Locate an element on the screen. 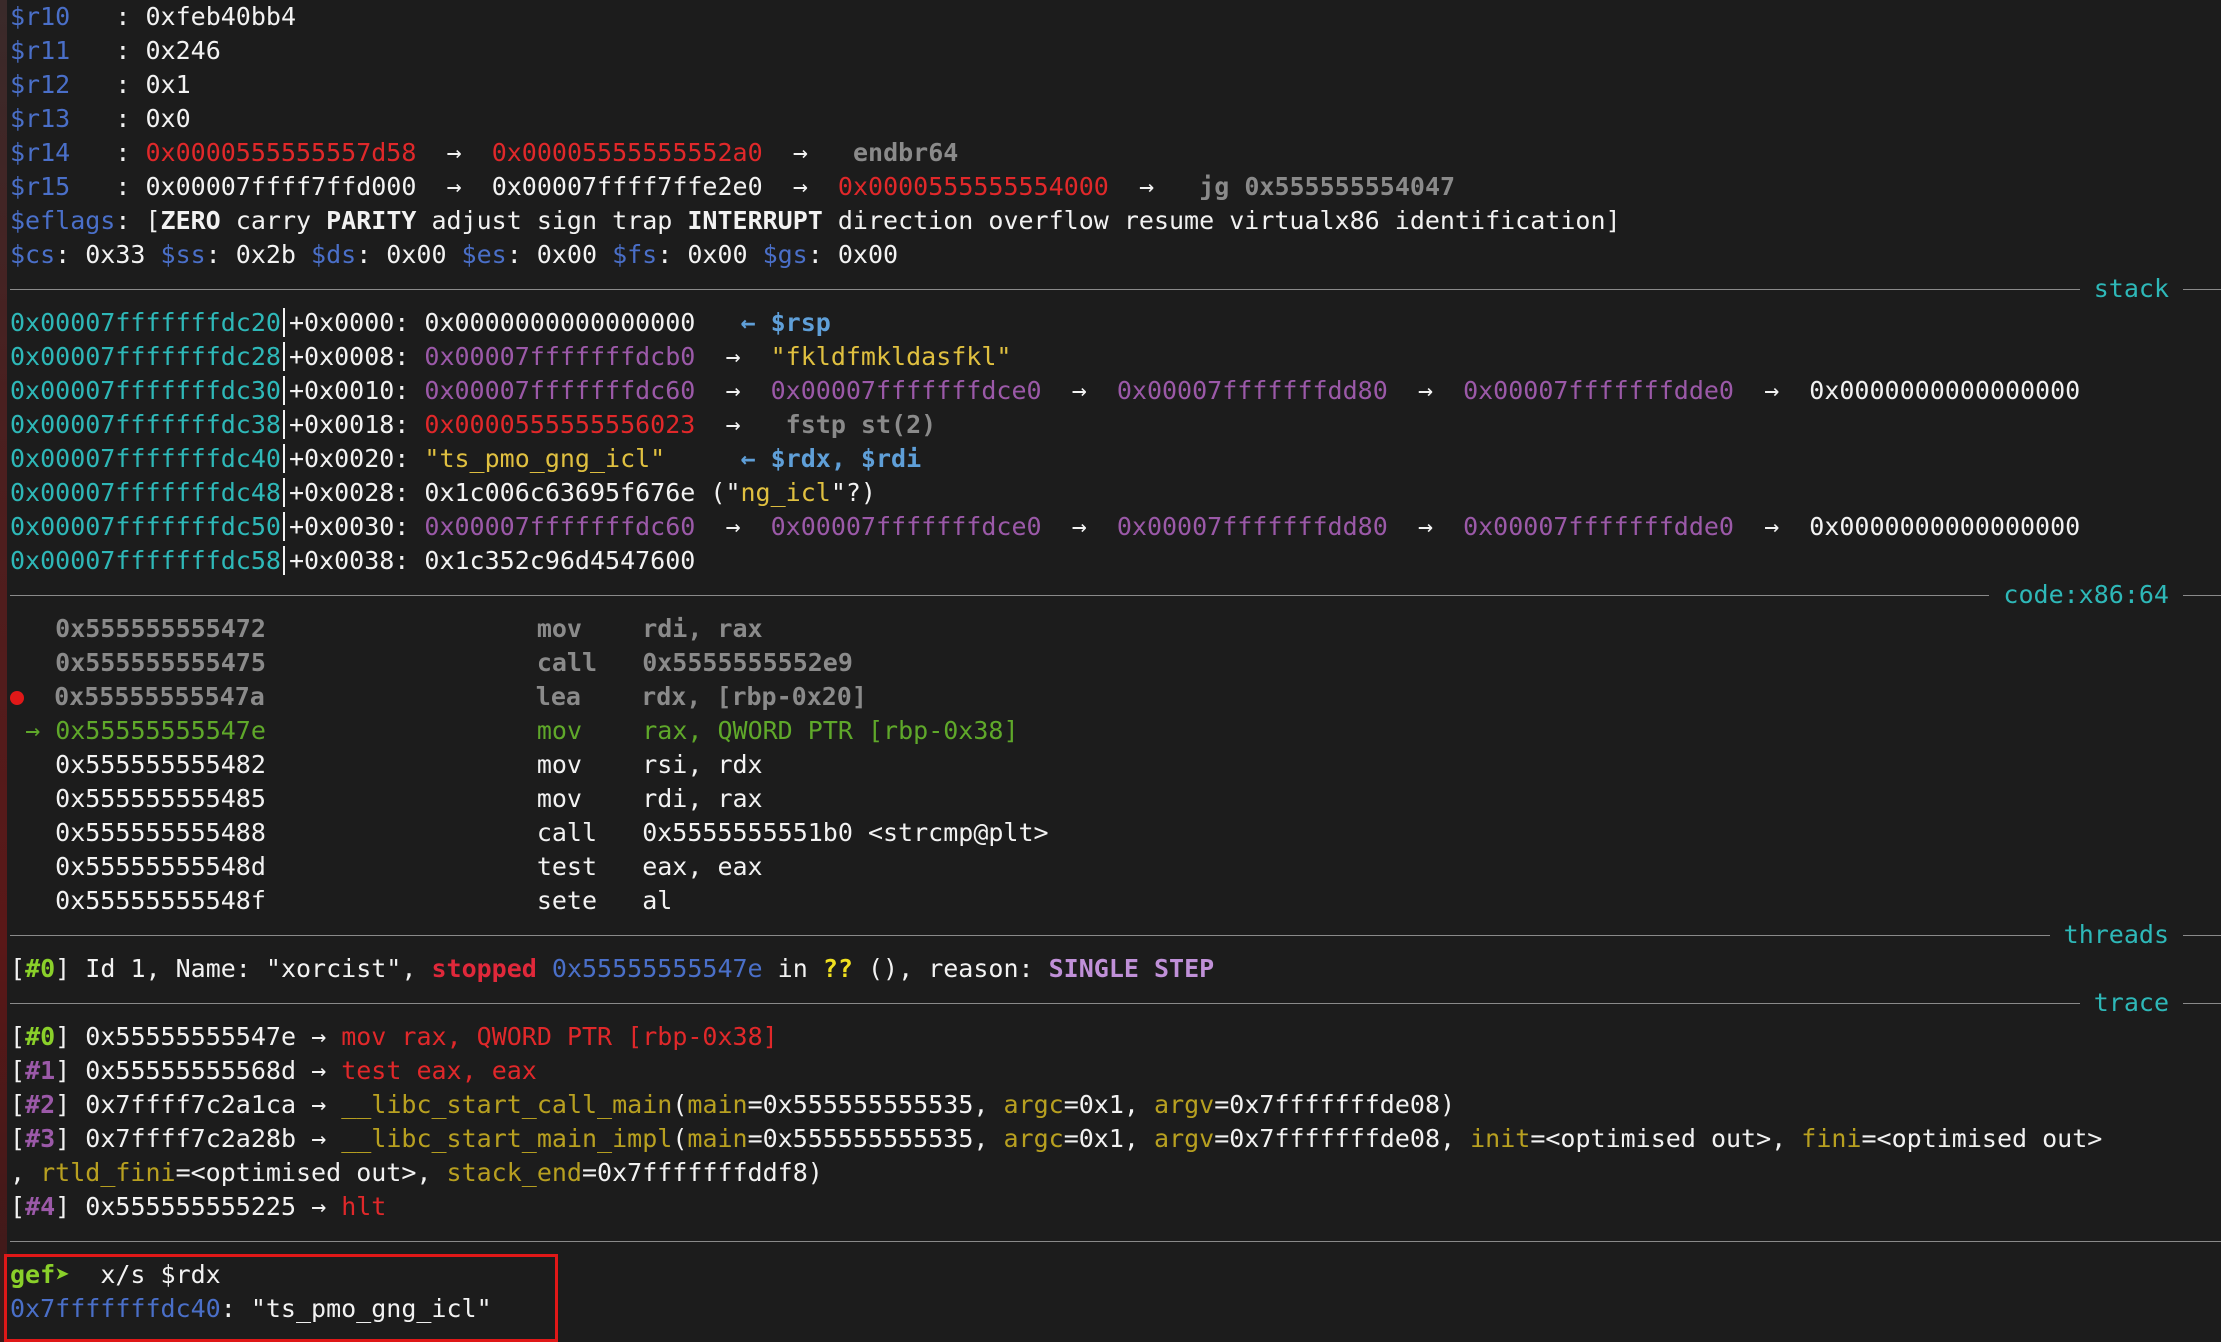 The image size is (2221, 1342). window-edge is located at coordinates (3, 671).